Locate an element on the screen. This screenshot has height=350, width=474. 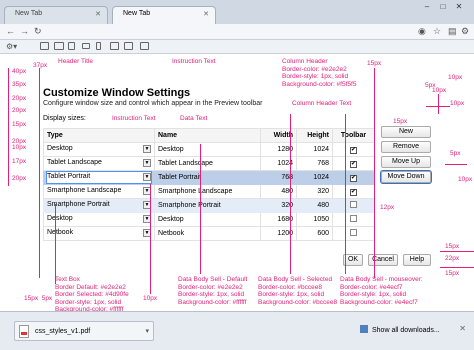
name-cell: Tablet Portrait is located at coordinates (207, 177).